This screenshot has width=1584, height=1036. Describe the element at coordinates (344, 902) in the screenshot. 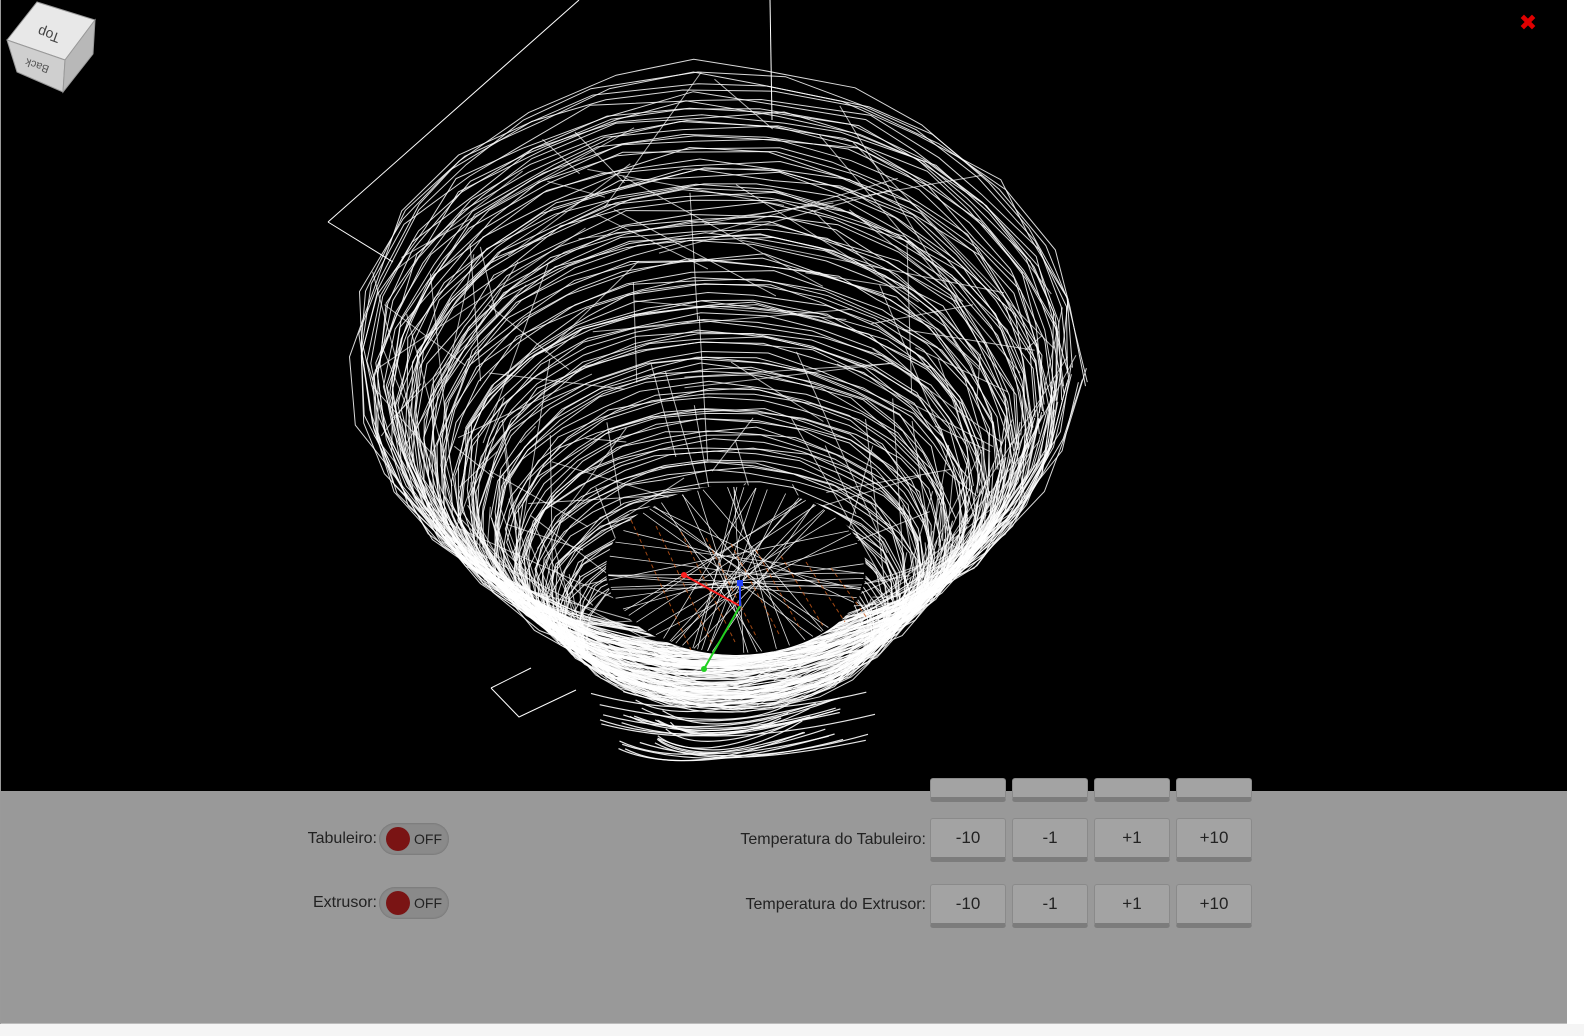

I see `extruder-toggle-label: Extrusor:` at that location.